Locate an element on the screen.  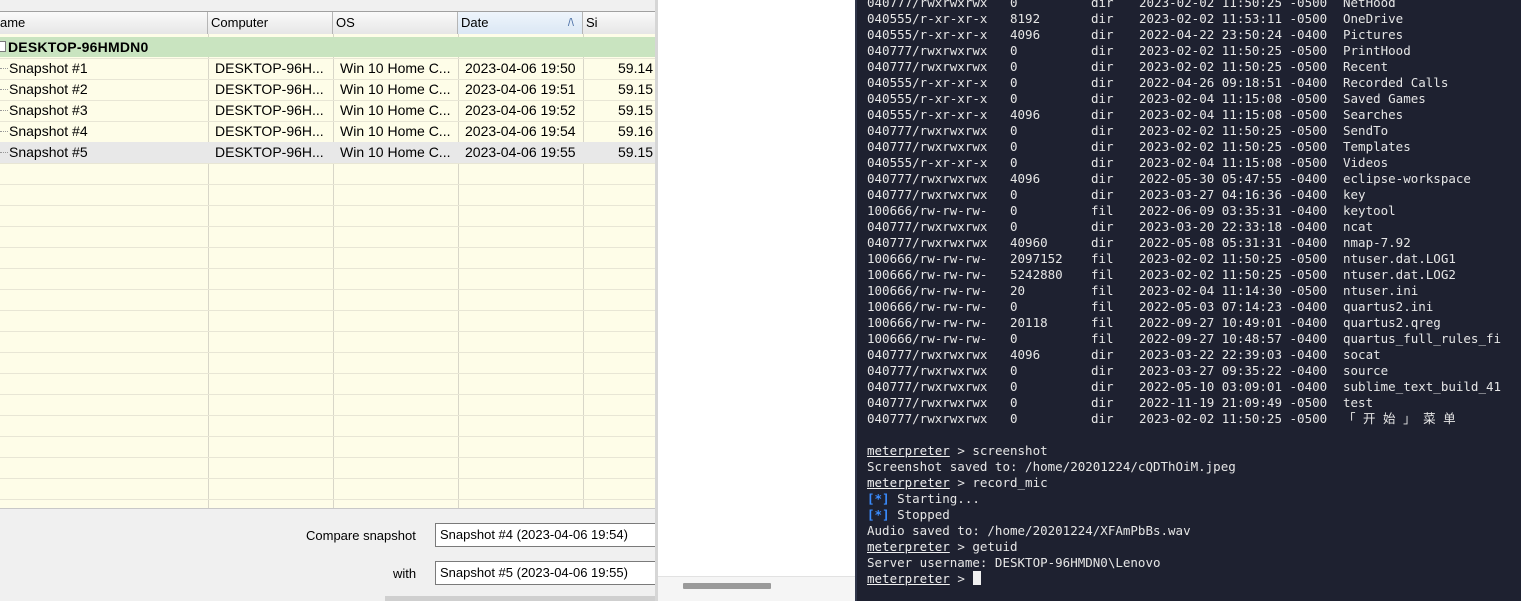
column-header-label: ame is located at coordinates (13, 22).